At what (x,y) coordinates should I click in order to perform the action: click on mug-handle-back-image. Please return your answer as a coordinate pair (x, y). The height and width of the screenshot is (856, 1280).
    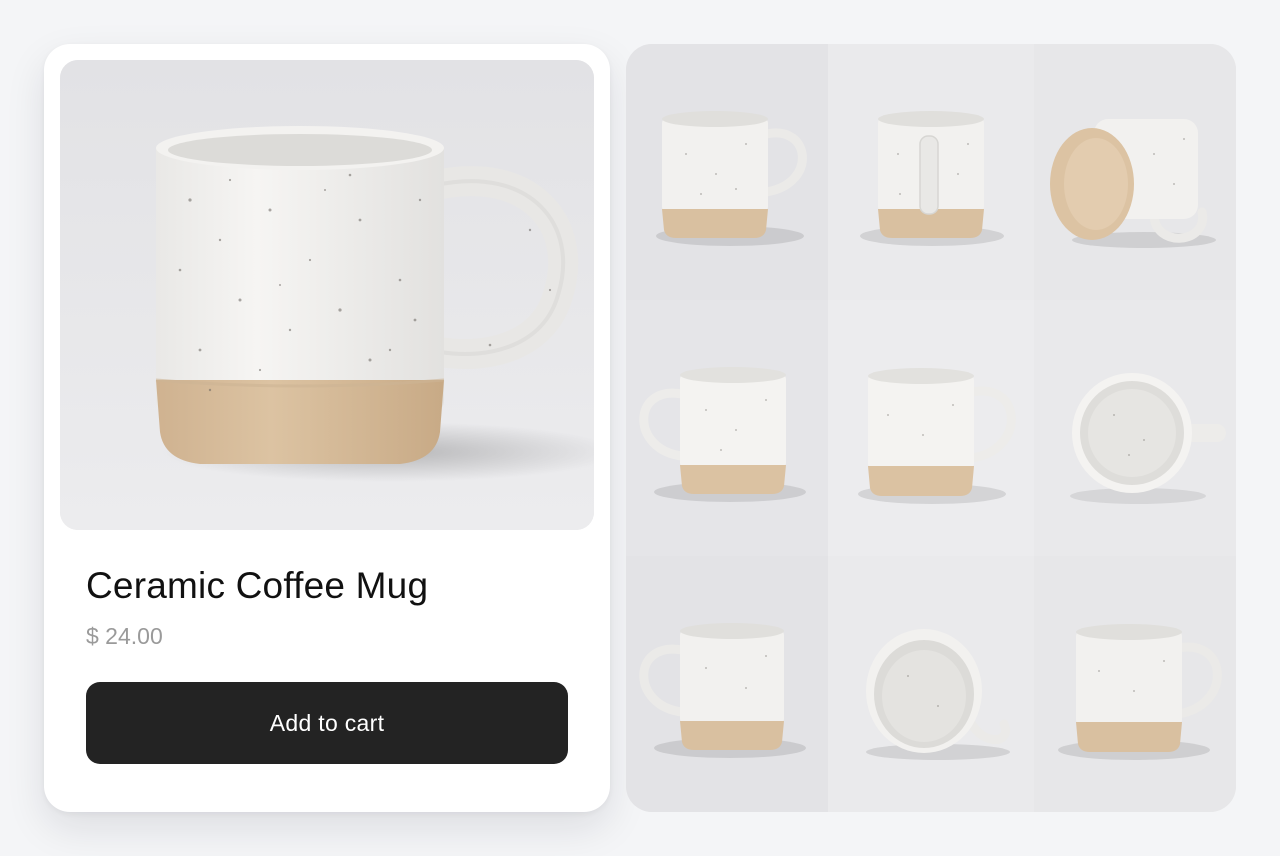
    Looking at the image, I should click on (932, 178).